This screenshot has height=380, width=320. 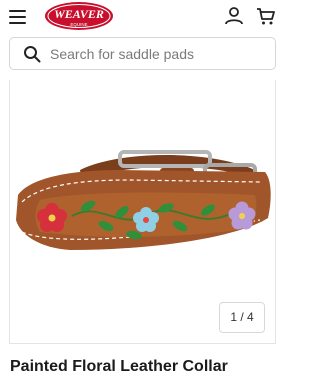 I want to click on search-input, so click(x=157, y=54).